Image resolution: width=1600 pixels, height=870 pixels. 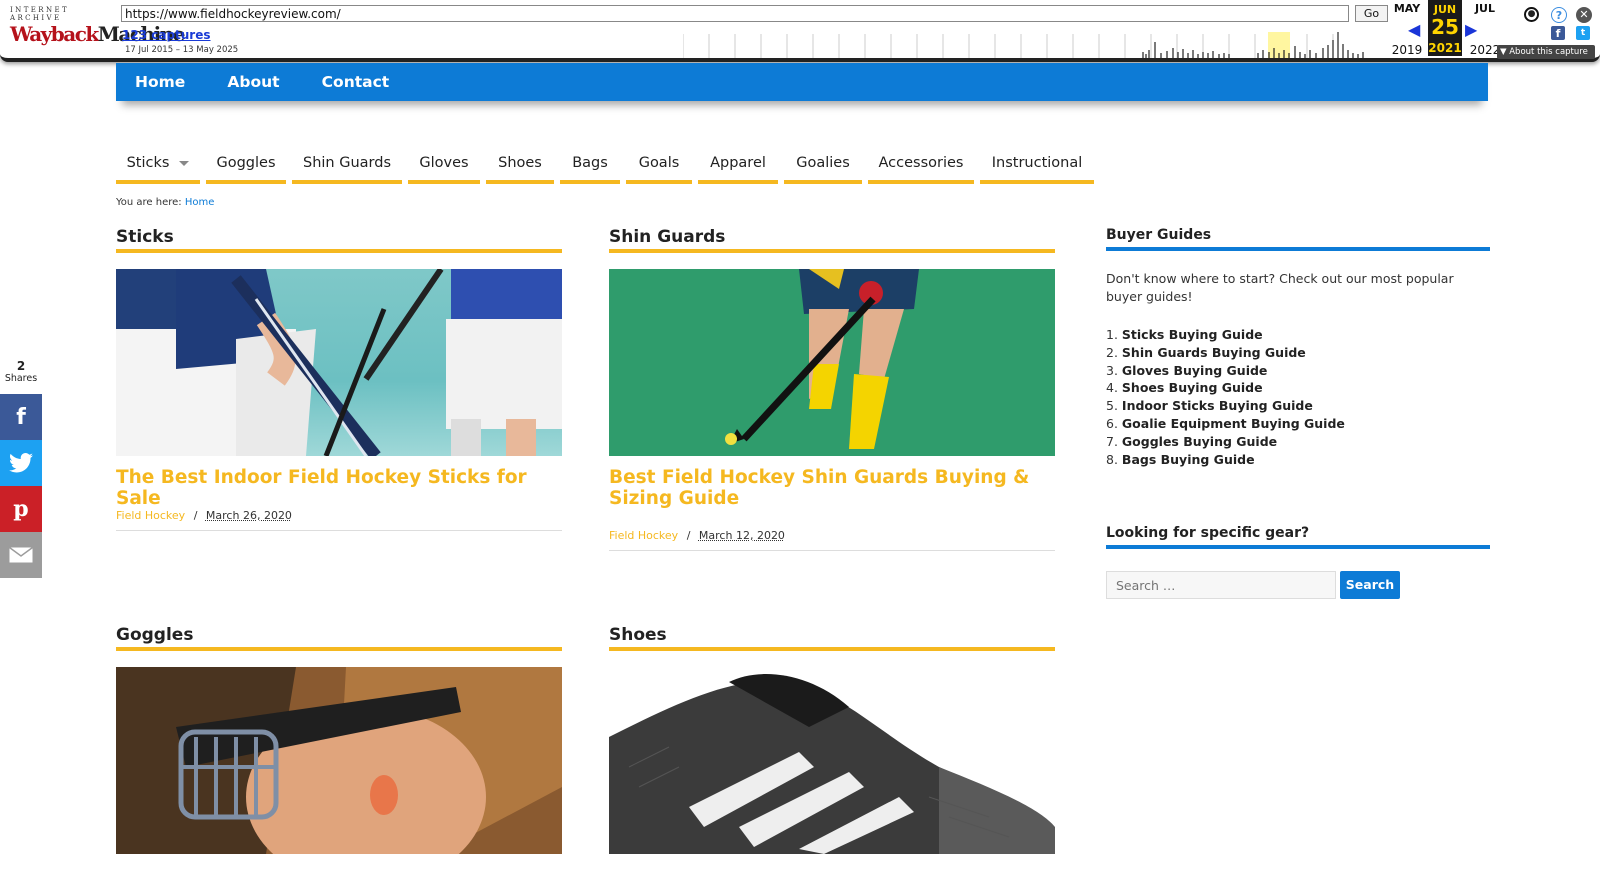 What do you see at coordinates (165, 202) in the screenshot?
I see `breadcrumb: You are here: Home` at bounding box center [165, 202].